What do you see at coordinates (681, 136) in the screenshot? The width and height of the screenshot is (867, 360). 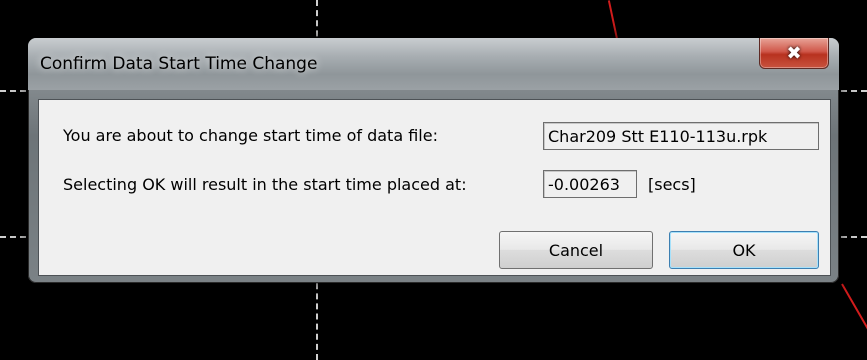 I see `data-file-field: Char209 Stt E110-113u.rpk` at bounding box center [681, 136].